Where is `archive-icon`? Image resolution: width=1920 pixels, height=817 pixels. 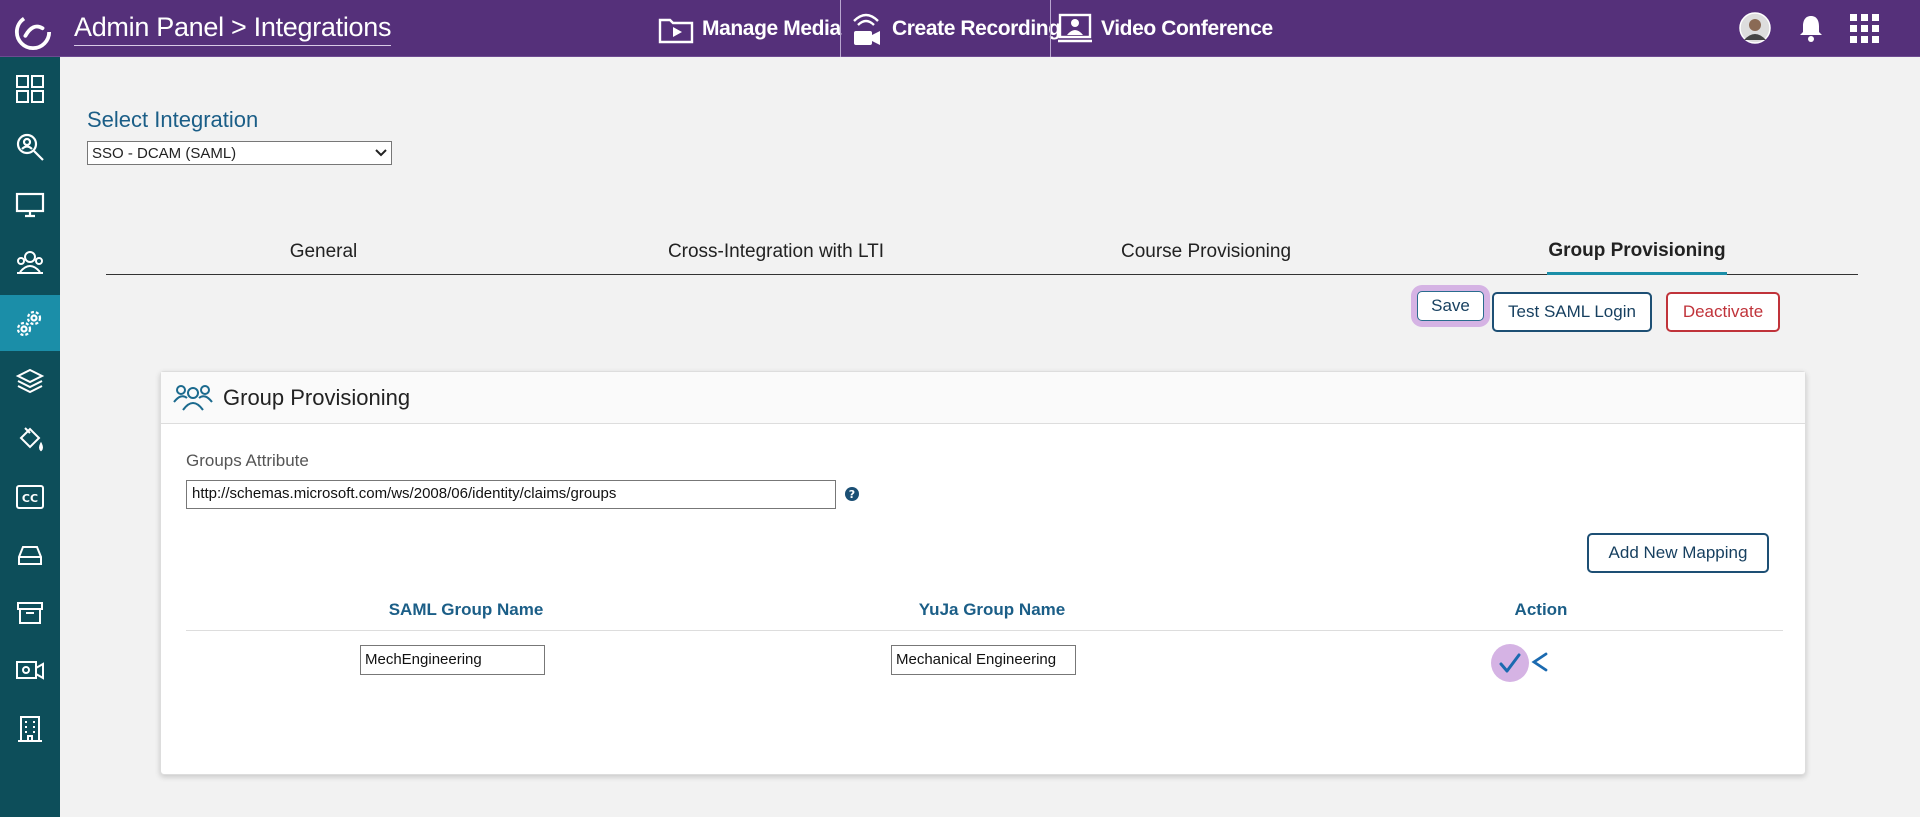 archive-icon is located at coordinates (30, 613).